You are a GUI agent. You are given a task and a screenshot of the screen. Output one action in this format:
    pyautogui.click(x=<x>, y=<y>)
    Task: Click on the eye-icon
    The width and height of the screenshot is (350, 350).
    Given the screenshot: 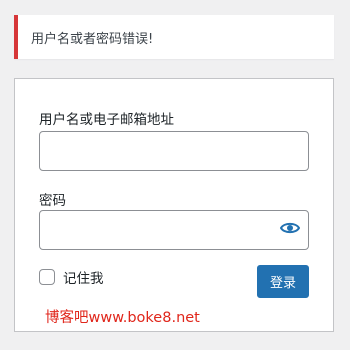 What is the action you would take?
    pyautogui.click(x=290, y=228)
    